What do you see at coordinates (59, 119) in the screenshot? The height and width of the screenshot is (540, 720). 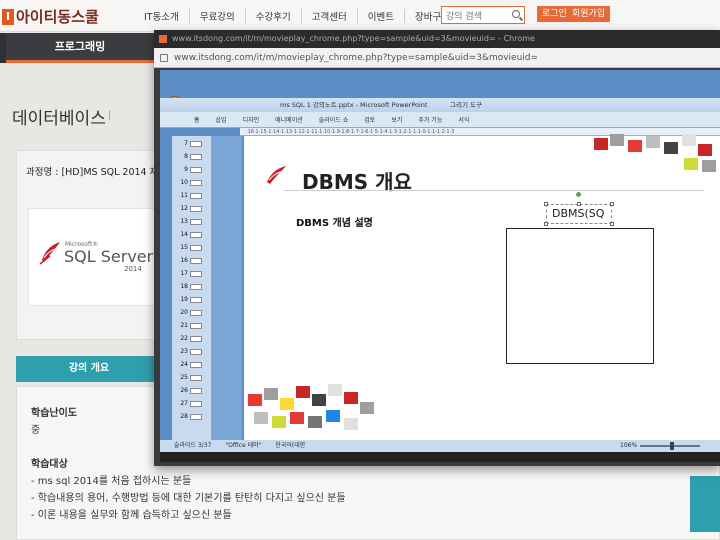 I see `page-title: 데이터베이스` at bounding box center [59, 119].